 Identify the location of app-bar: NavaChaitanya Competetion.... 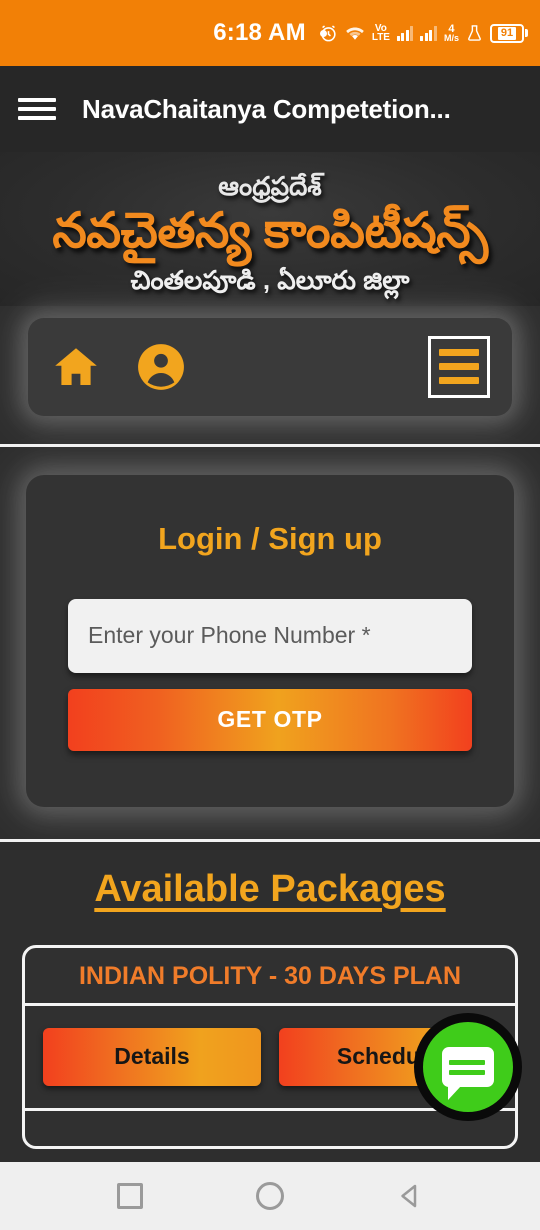
(270, 109).